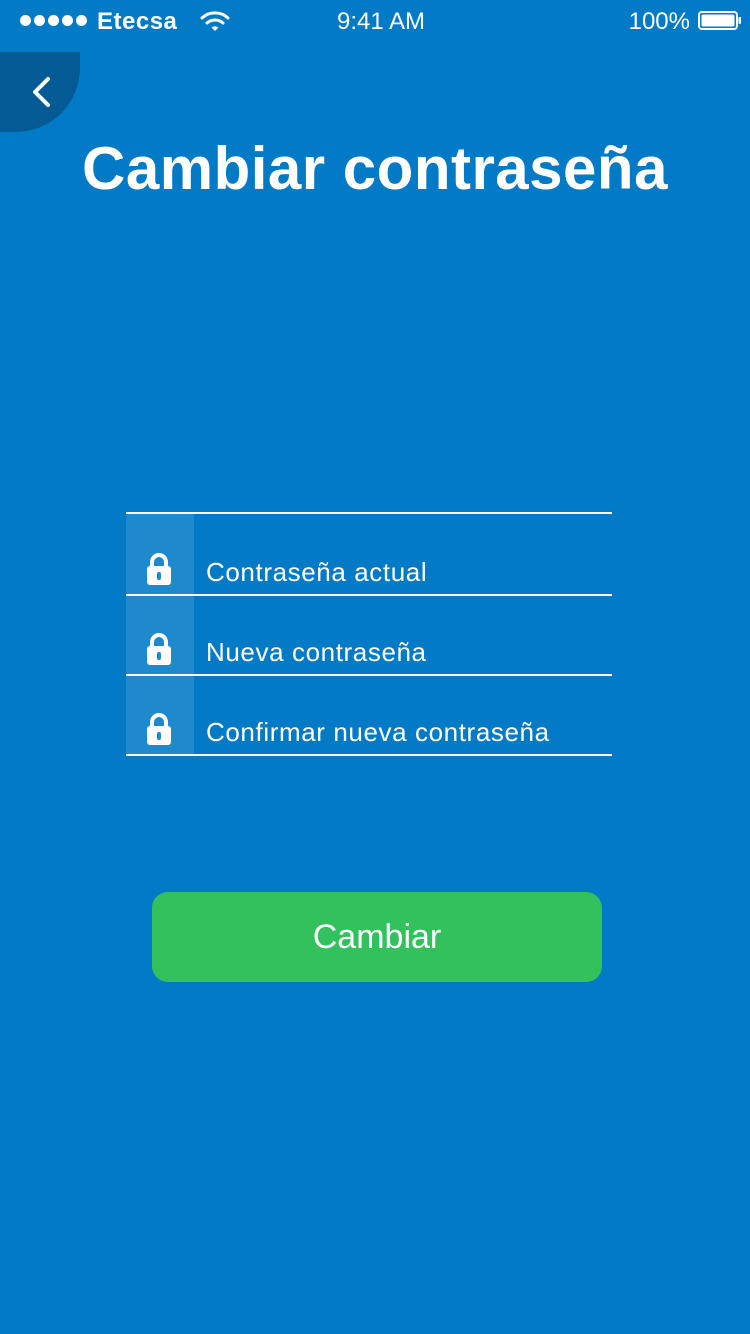 This screenshot has height=1334, width=750. I want to click on page-title: Cambiar contraseña, so click(375, 168).